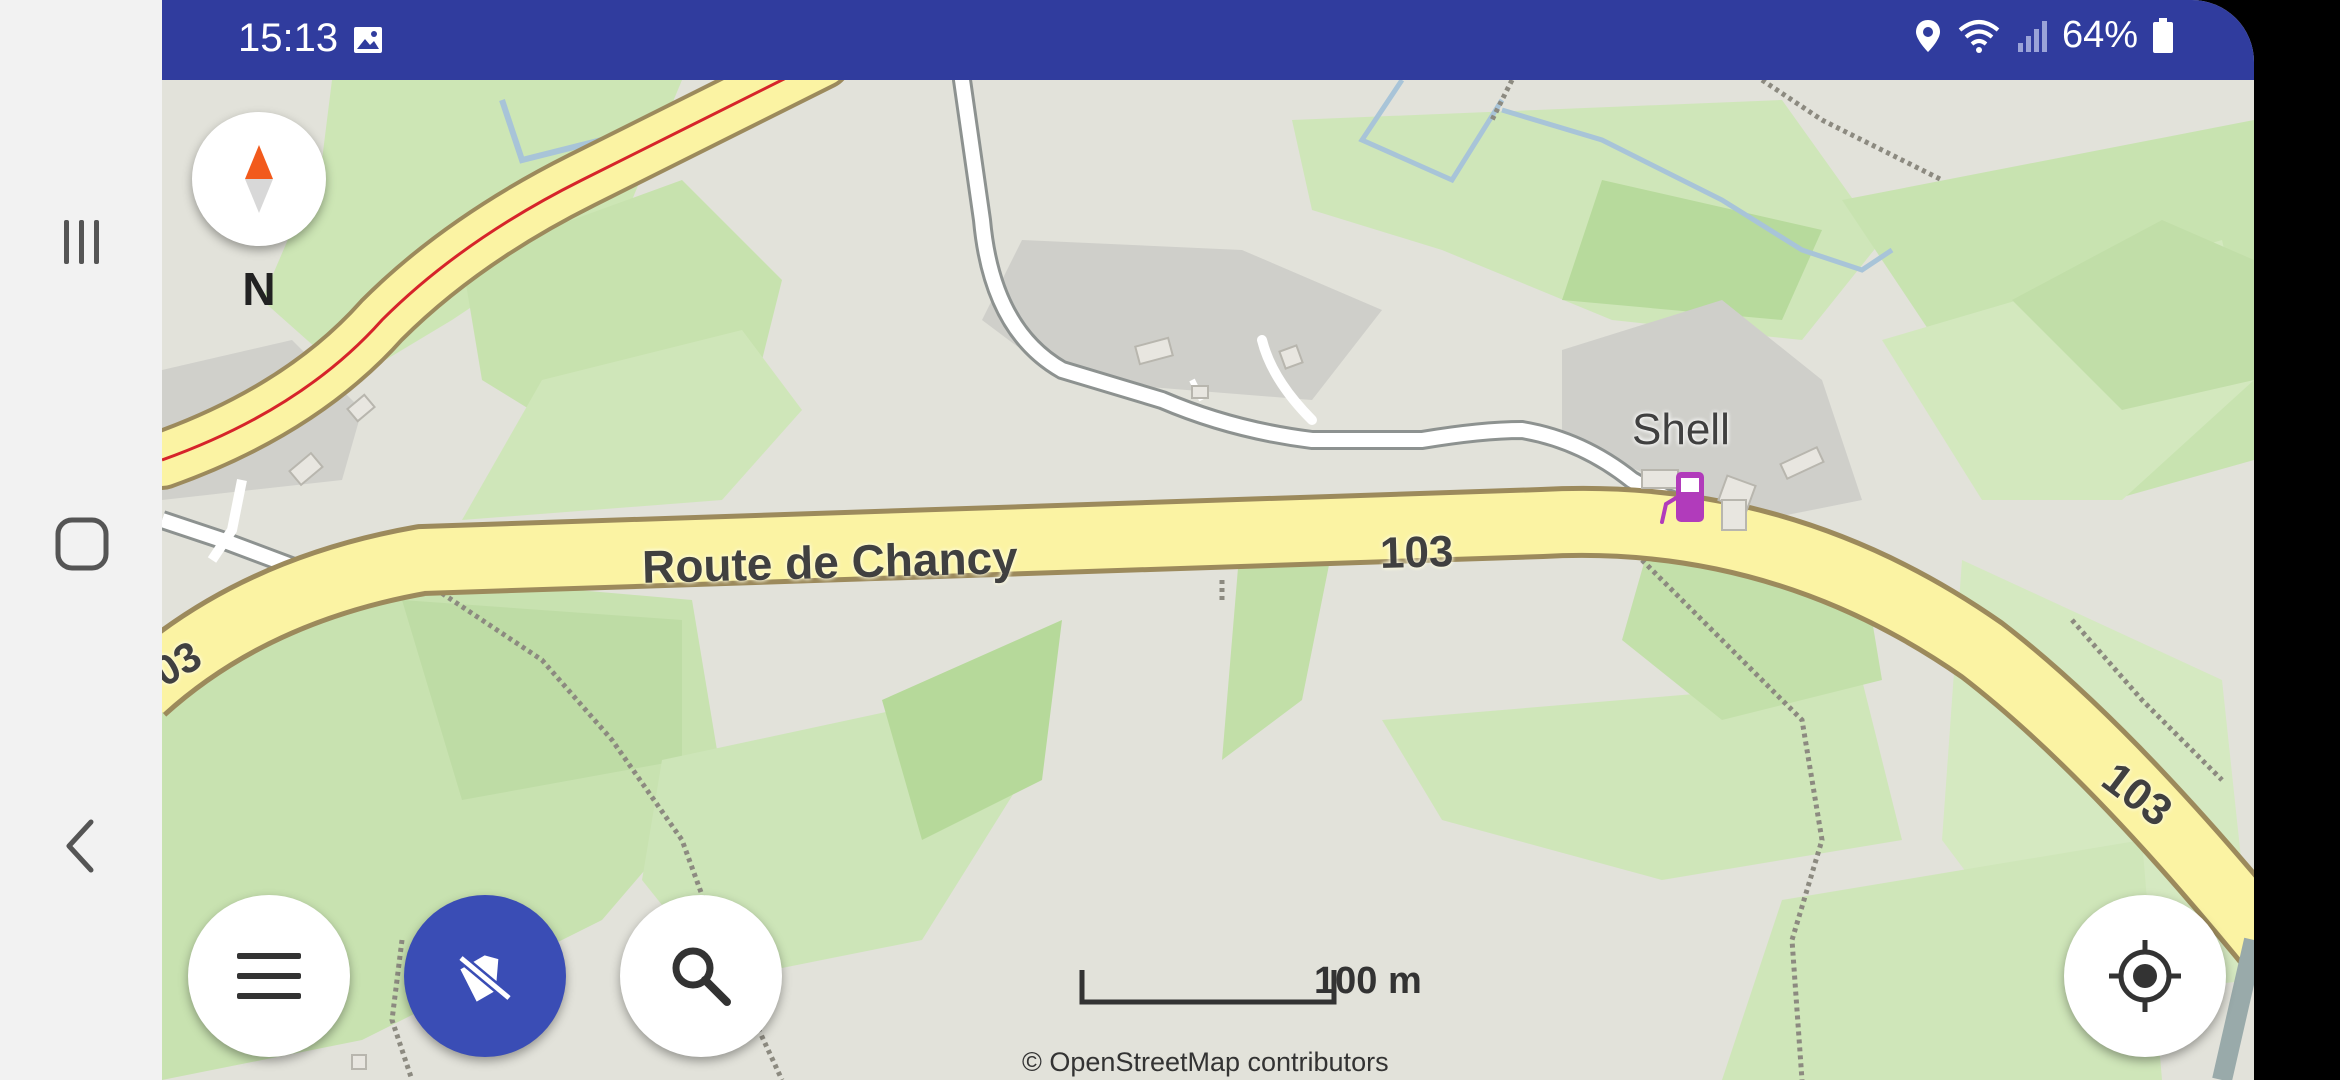  What do you see at coordinates (1208, 40) in the screenshot?
I see `status-bar: 15:13 64%` at bounding box center [1208, 40].